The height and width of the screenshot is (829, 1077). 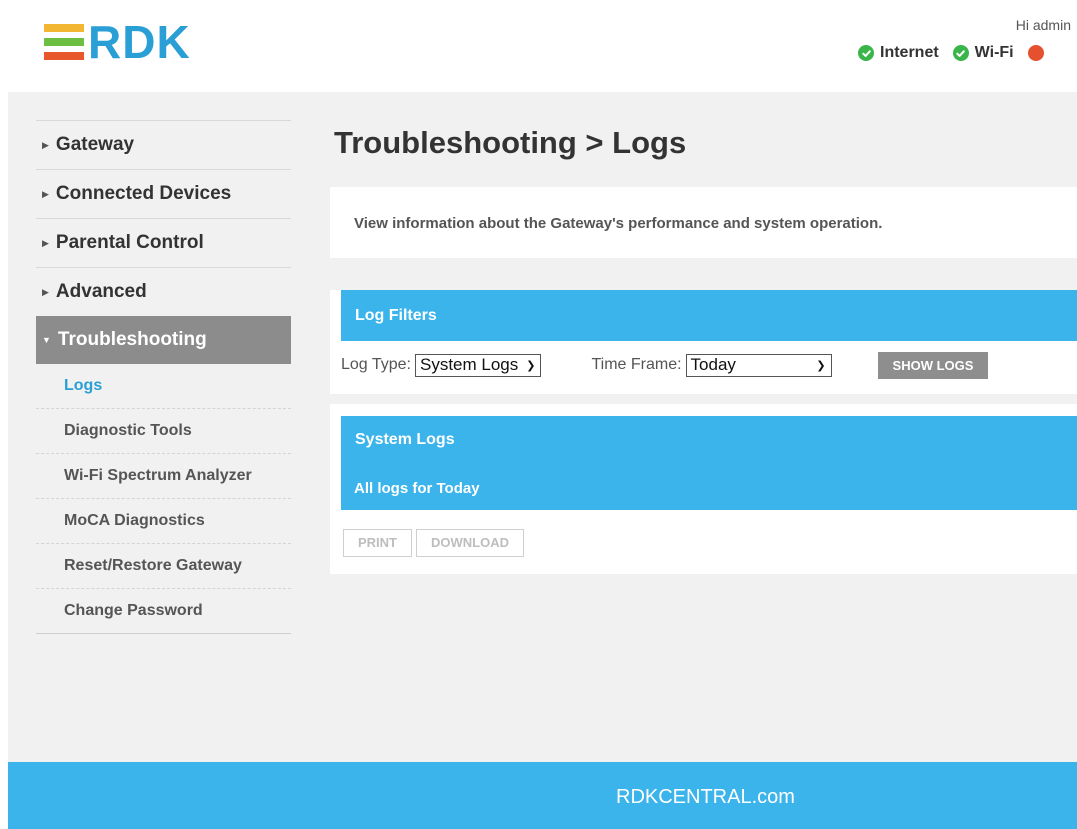 What do you see at coordinates (163, 386) in the screenshot?
I see `subnav-item-logs: Logs` at bounding box center [163, 386].